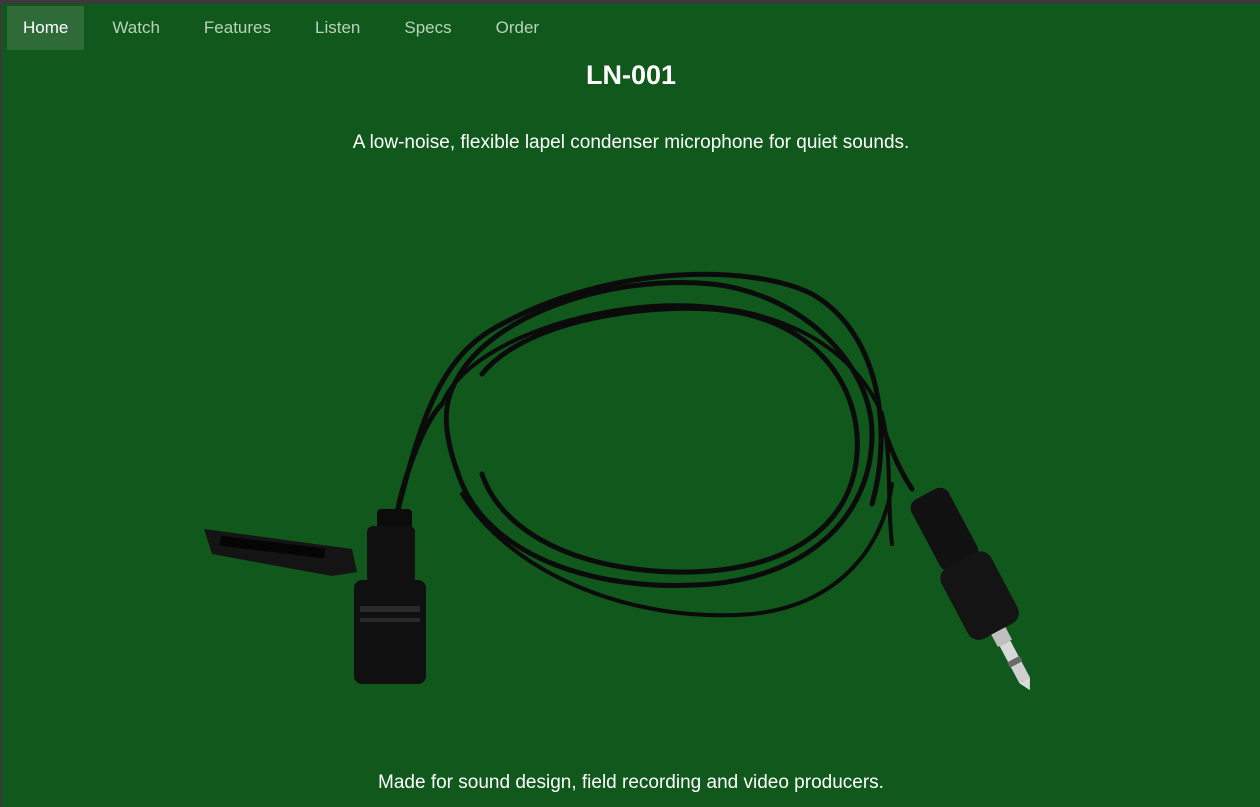 The height and width of the screenshot is (807, 1260). Describe the element at coordinates (237, 28) in the screenshot. I see `nav-features: Features` at that location.